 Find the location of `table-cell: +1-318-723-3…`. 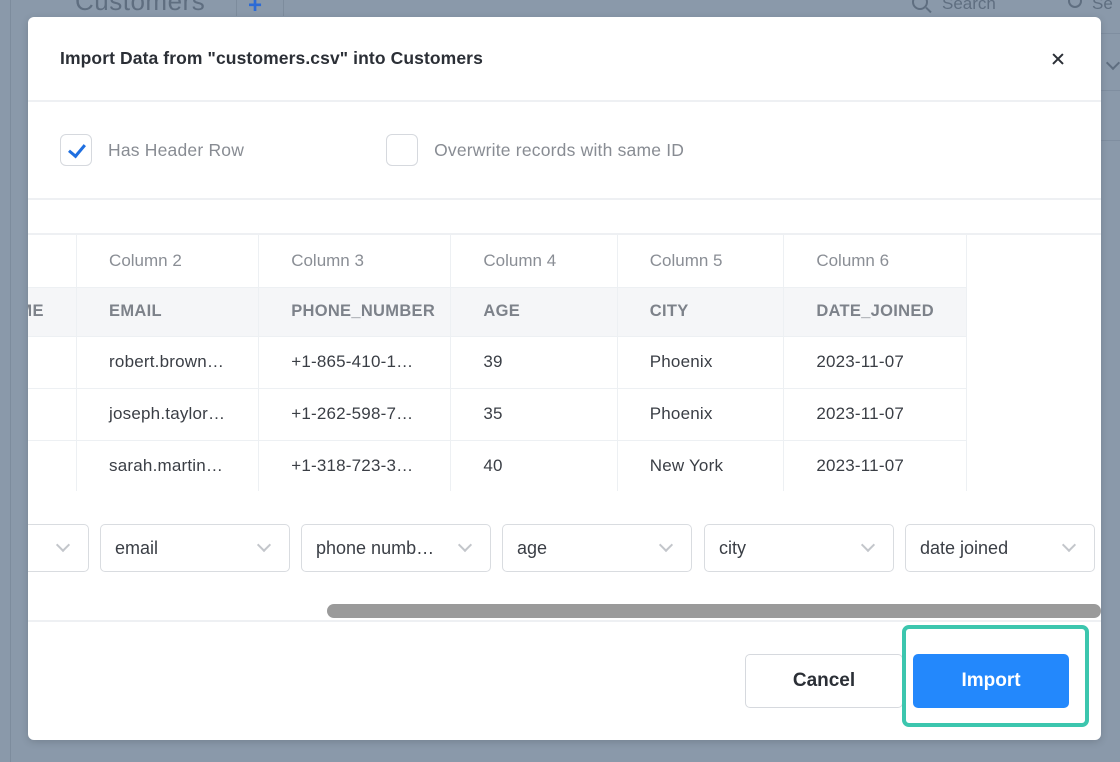

table-cell: +1-318-723-3… is located at coordinates (355, 465).